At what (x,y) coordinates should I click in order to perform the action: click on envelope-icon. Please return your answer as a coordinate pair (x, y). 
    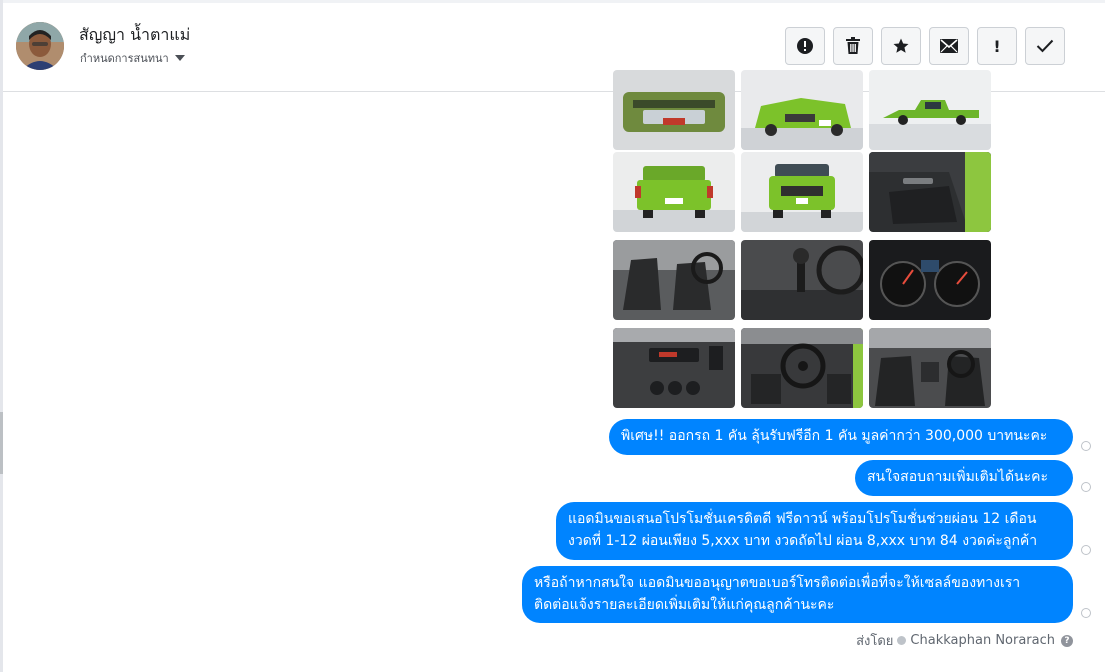
    Looking at the image, I should click on (949, 46).